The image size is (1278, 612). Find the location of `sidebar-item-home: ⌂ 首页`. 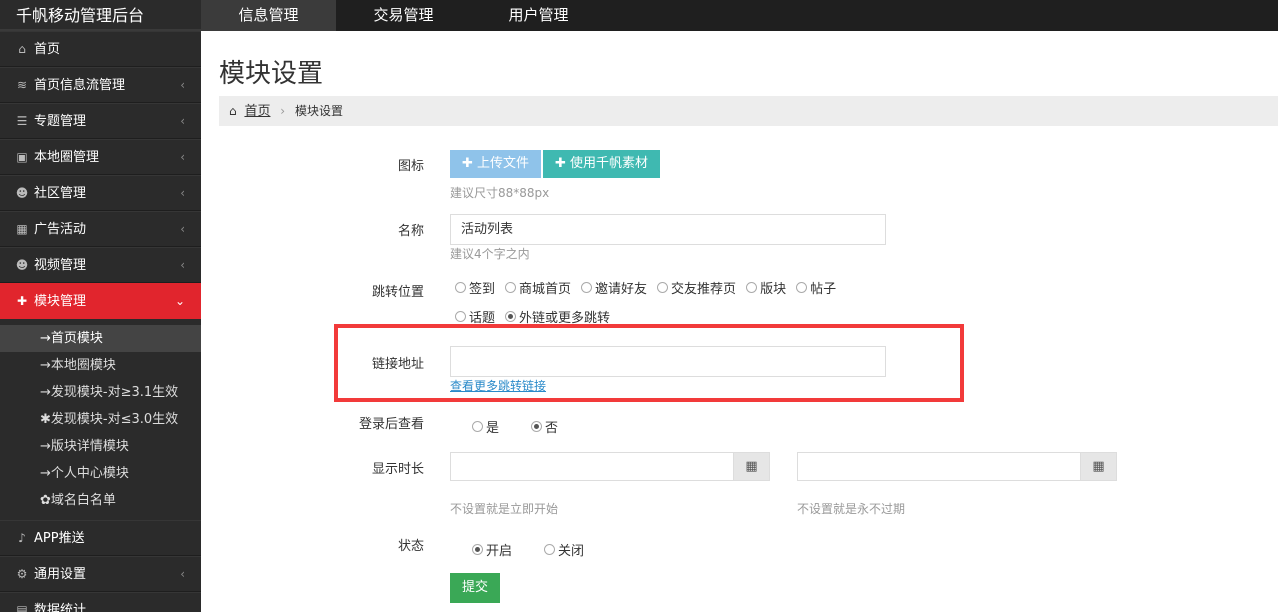

sidebar-item-home: ⌂ 首页 is located at coordinates (100, 49).